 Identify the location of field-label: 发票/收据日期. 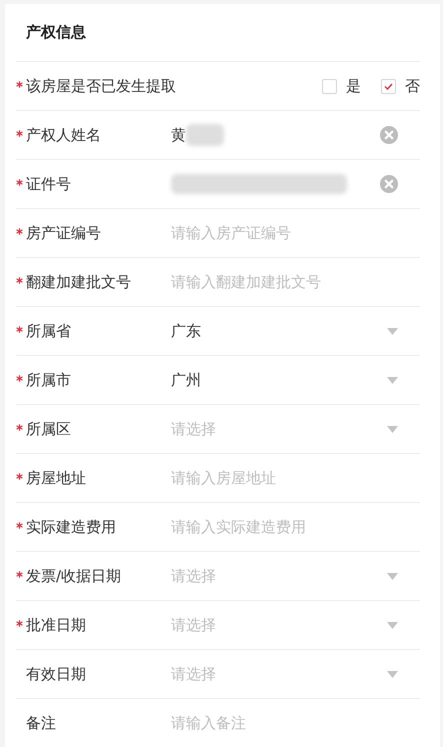
(74, 576).